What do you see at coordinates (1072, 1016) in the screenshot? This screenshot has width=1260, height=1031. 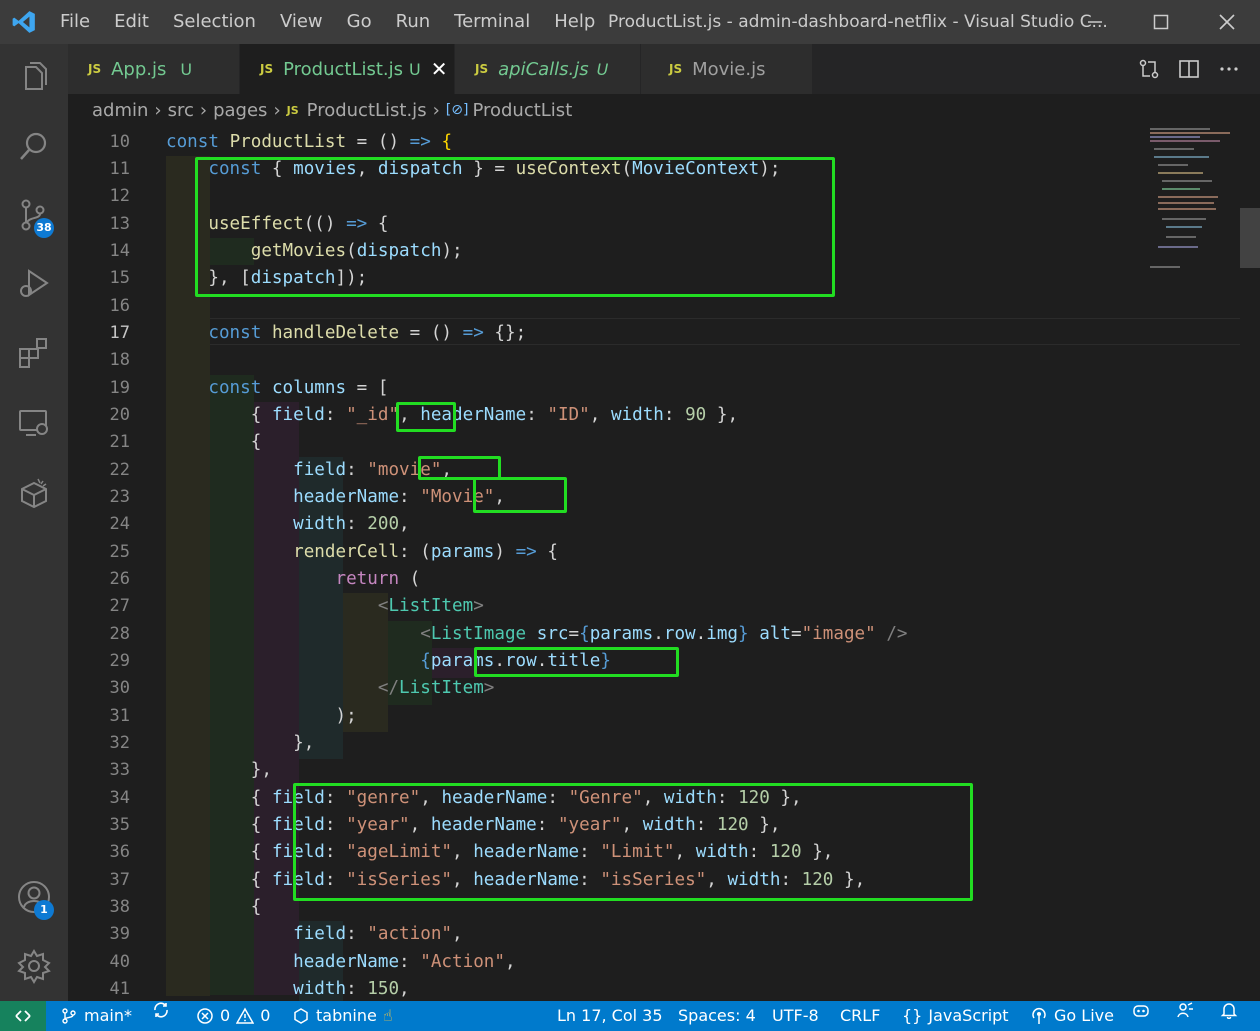 I see `go-live-button: Go Live` at bounding box center [1072, 1016].